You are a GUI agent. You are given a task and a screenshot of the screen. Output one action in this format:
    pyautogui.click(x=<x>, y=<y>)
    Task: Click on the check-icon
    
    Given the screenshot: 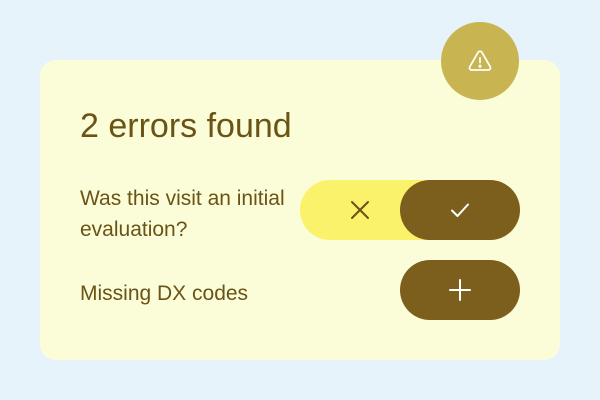 What is the action you would take?
    pyautogui.click(x=460, y=210)
    